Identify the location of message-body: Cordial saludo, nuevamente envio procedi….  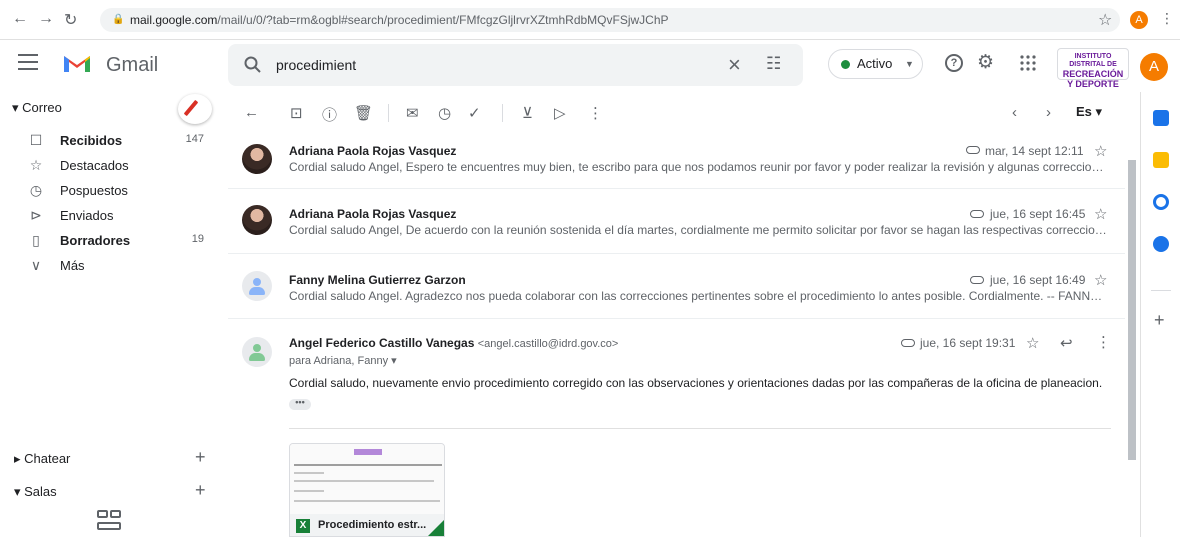
(696, 383).